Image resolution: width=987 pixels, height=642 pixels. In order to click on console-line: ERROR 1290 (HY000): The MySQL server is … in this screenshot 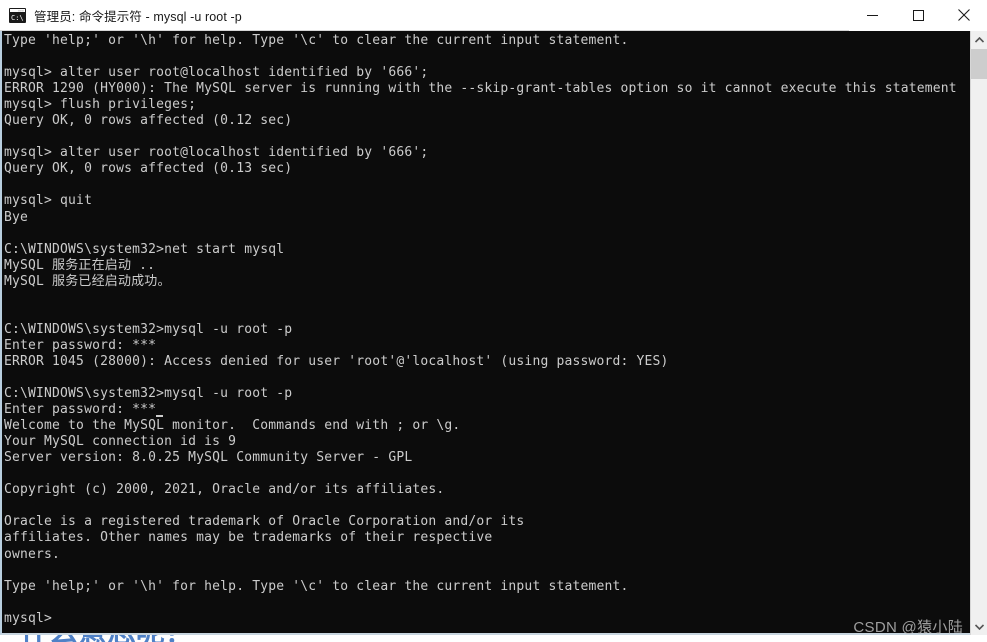, I will do `click(480, 89)`.